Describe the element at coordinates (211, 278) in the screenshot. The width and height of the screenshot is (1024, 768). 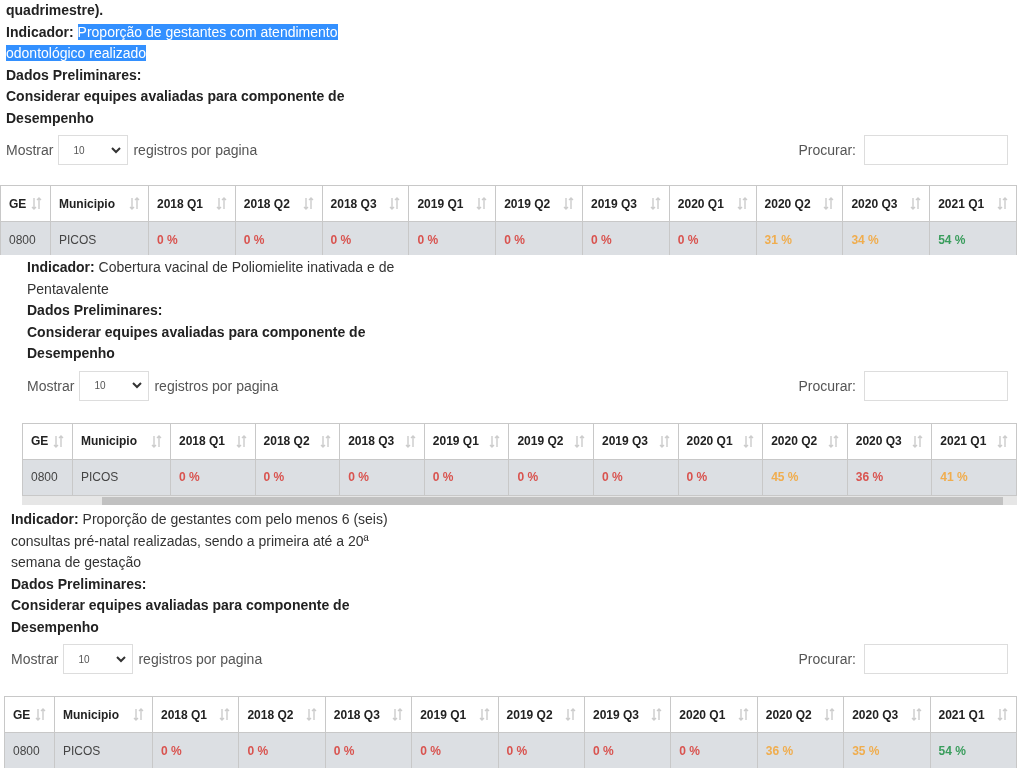
I see `indicator-text: Indicador: Cobertura vacinal de Poliomielite inativada e de Pentavalente` at that location.